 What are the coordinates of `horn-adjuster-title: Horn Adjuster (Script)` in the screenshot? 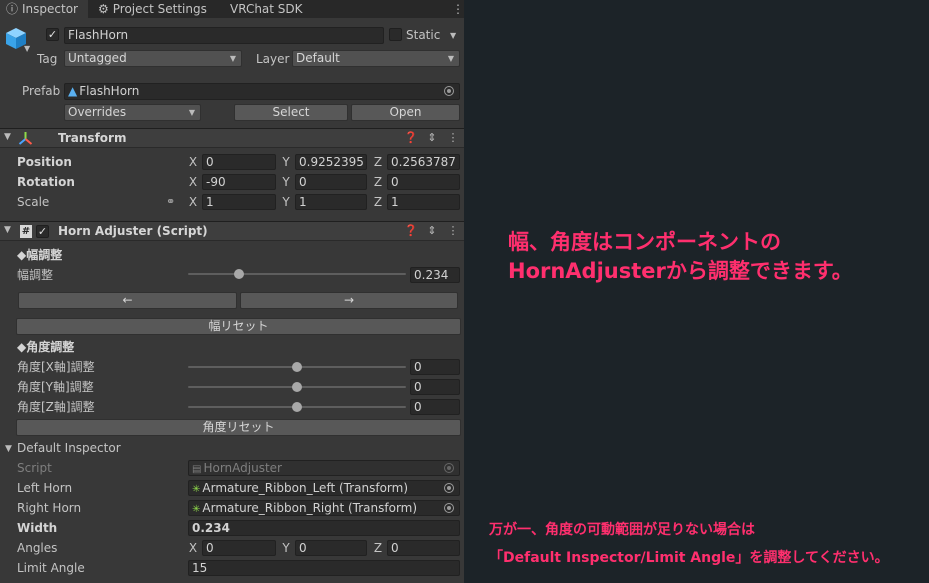 It's located at (133, 231).